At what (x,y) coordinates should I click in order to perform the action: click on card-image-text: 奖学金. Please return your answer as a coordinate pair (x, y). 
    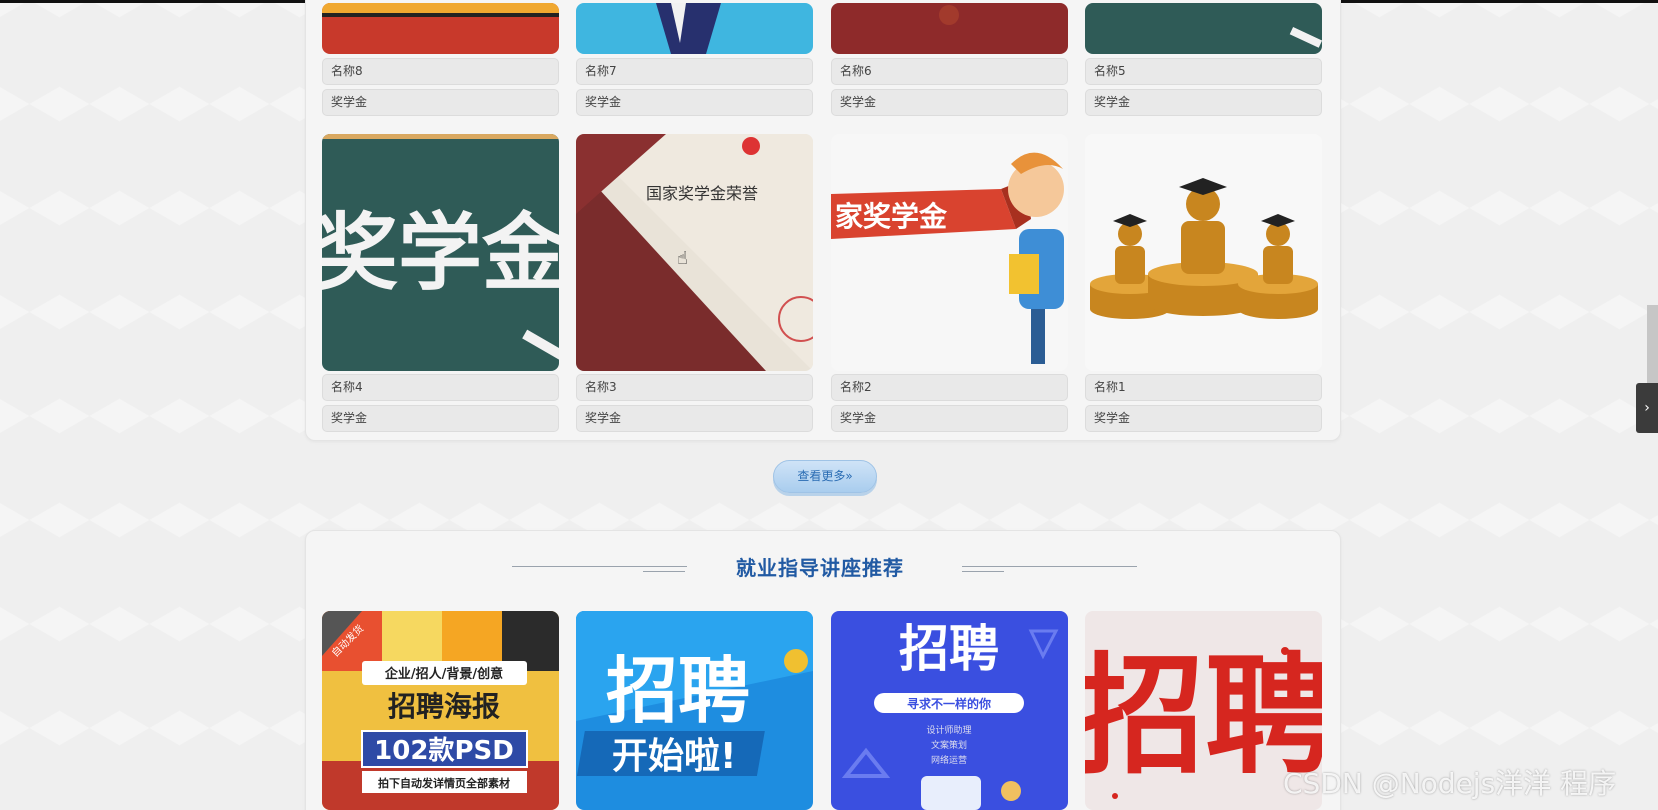
    Looking at the image, I should click on (440, 253).